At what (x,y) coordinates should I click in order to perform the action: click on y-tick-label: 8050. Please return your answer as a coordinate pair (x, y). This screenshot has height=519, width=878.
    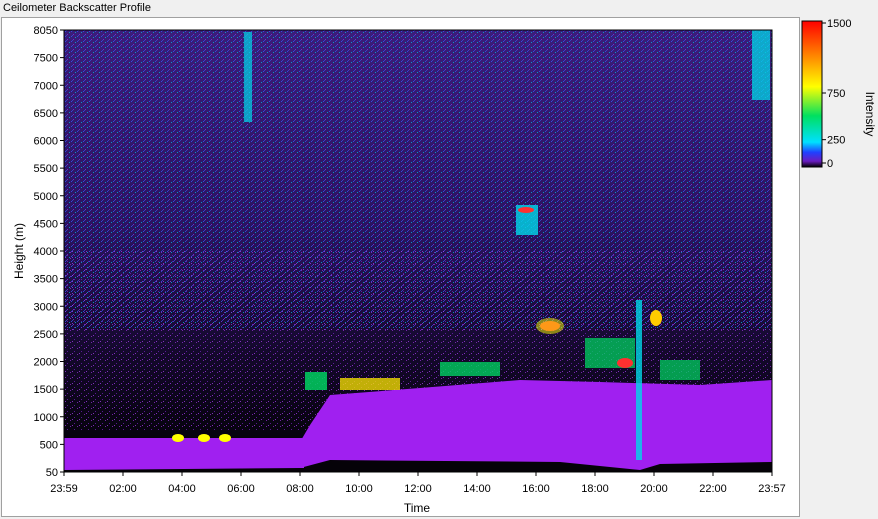
    Looking at the image, I should click on (46, 31).